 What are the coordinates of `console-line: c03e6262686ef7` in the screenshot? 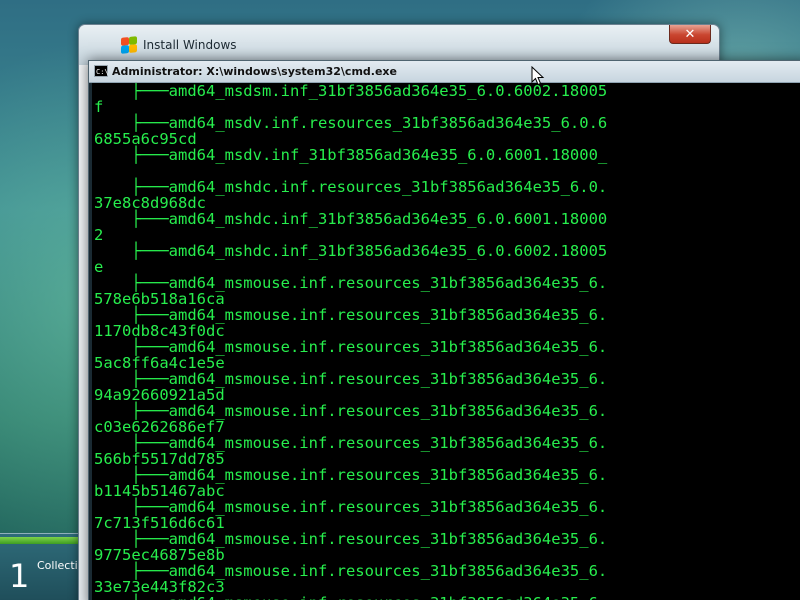 It's located at (159, 427).